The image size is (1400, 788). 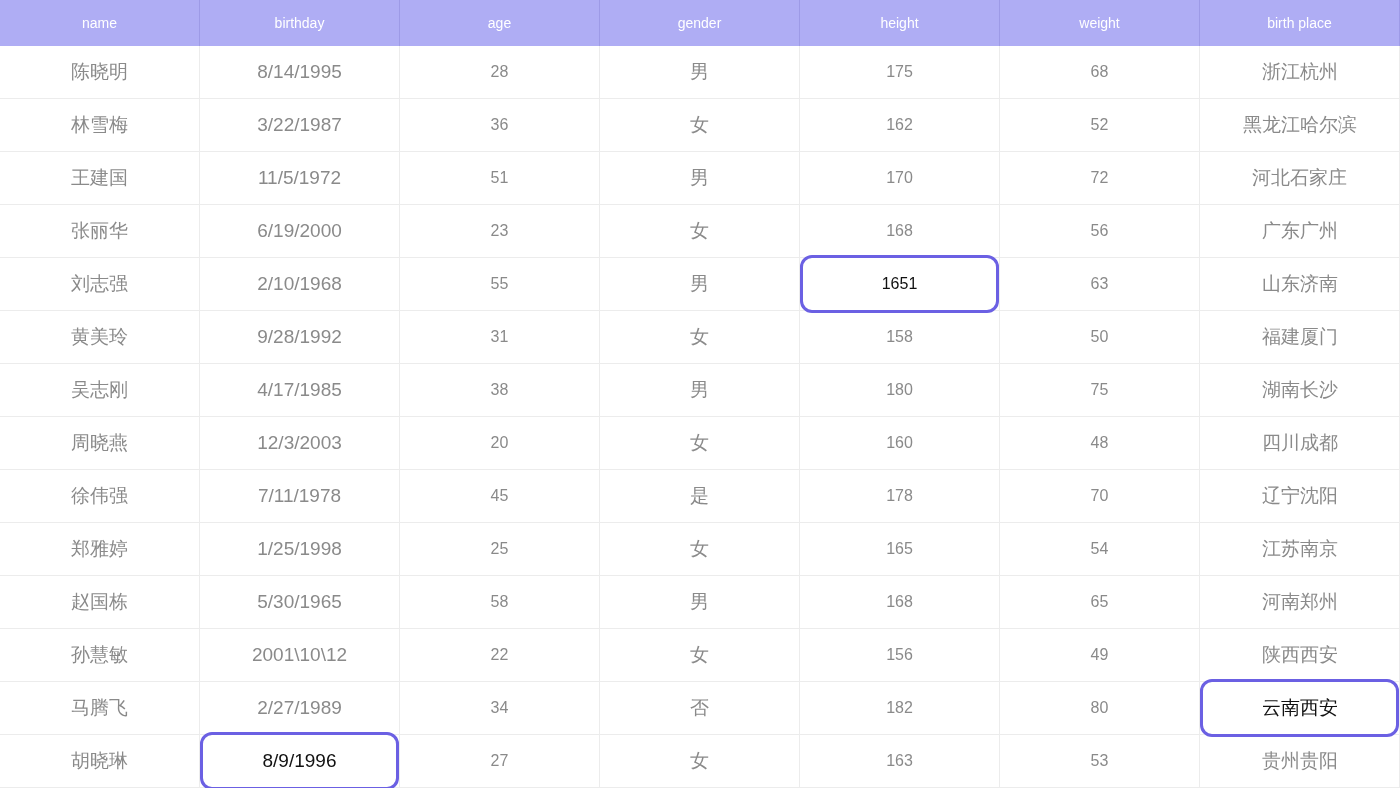 I want to click on table-cell-text: 林雪梅, so click(x=99, y=124).